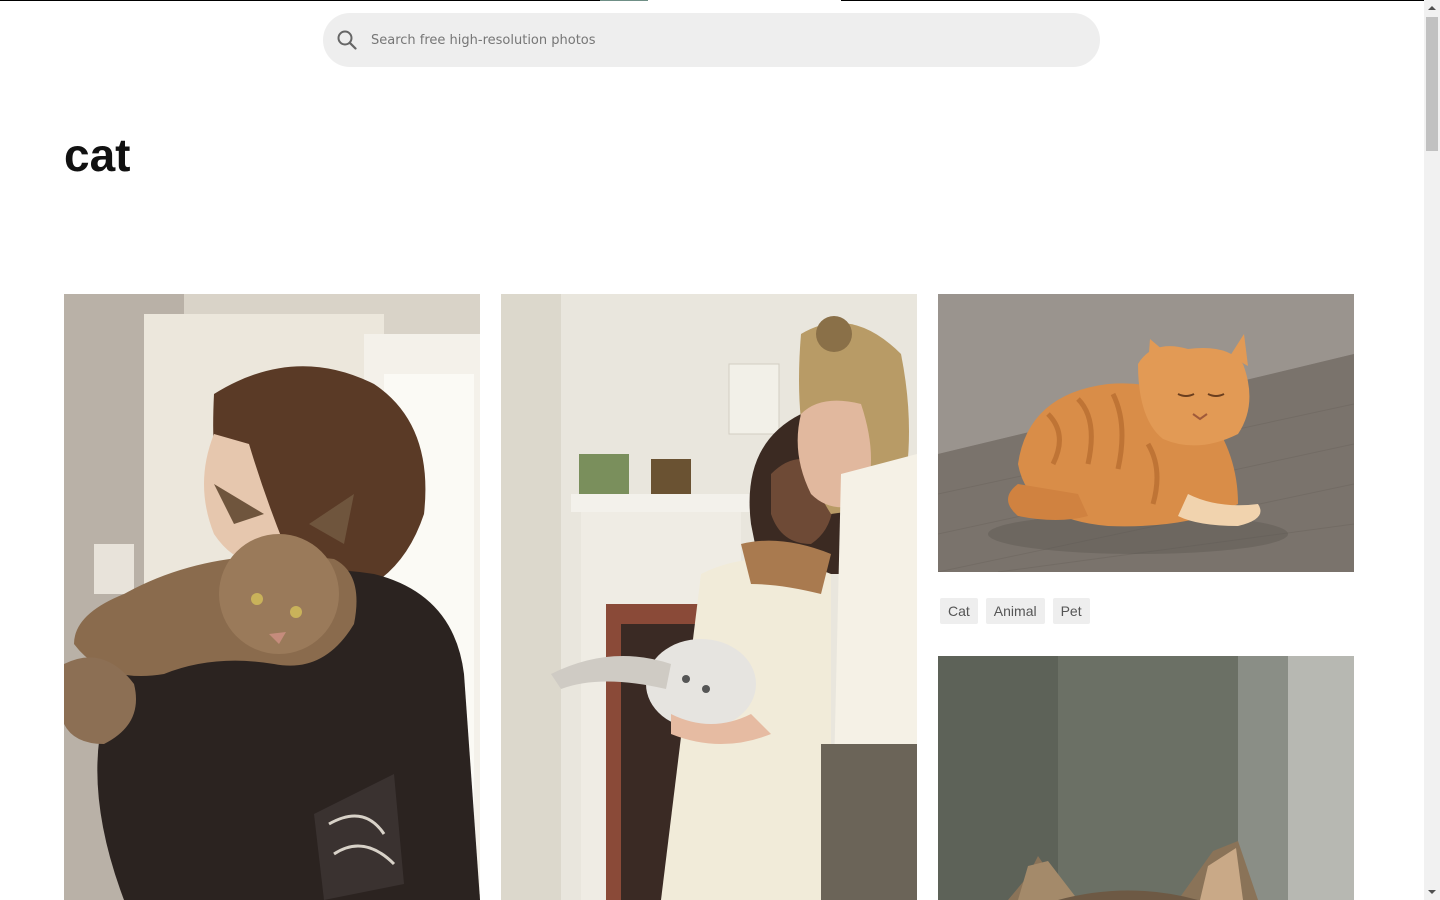 The width and height of the screenshot is (1440, 900). I want to click on scroll-up-arrow-icon, so click(1432, 8).